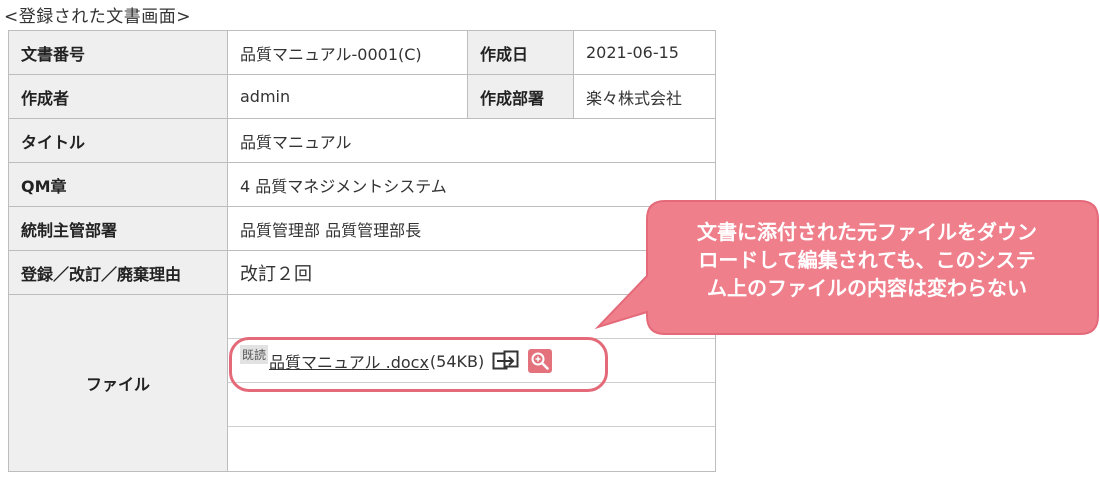 The image size is (1100, 484). I want to click on control-dept-value: 品質管理部 品質管理部長, so click(471, 228).